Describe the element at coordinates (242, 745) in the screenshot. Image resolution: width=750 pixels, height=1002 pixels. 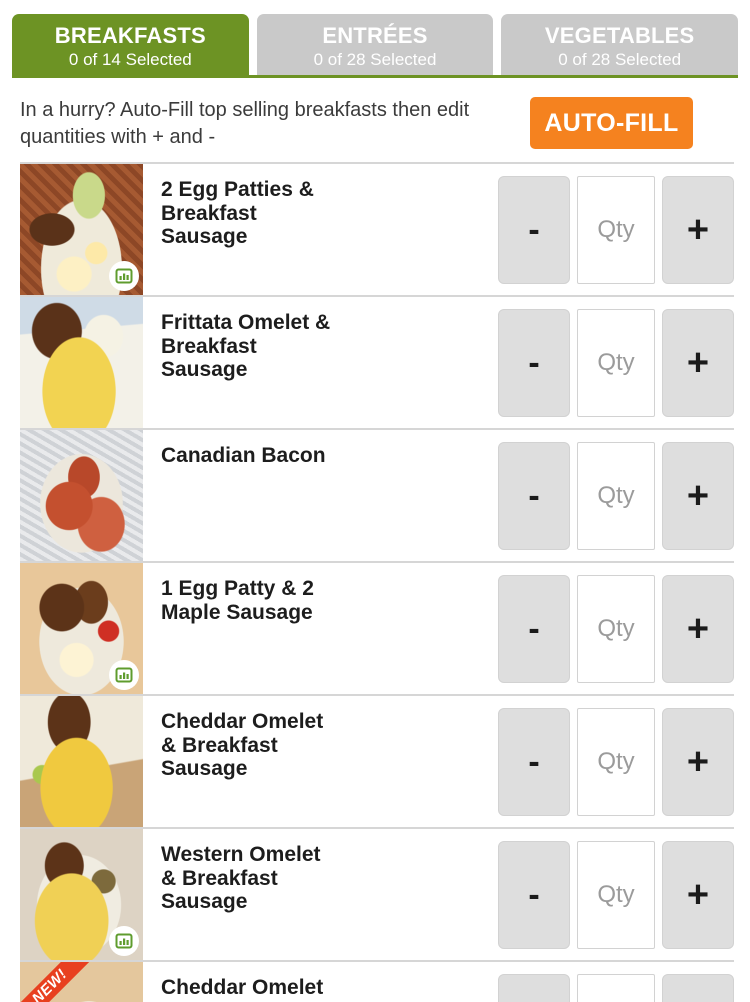
I see `product-name: Cheddar Omelet & Breakfast Sausage` at that location.